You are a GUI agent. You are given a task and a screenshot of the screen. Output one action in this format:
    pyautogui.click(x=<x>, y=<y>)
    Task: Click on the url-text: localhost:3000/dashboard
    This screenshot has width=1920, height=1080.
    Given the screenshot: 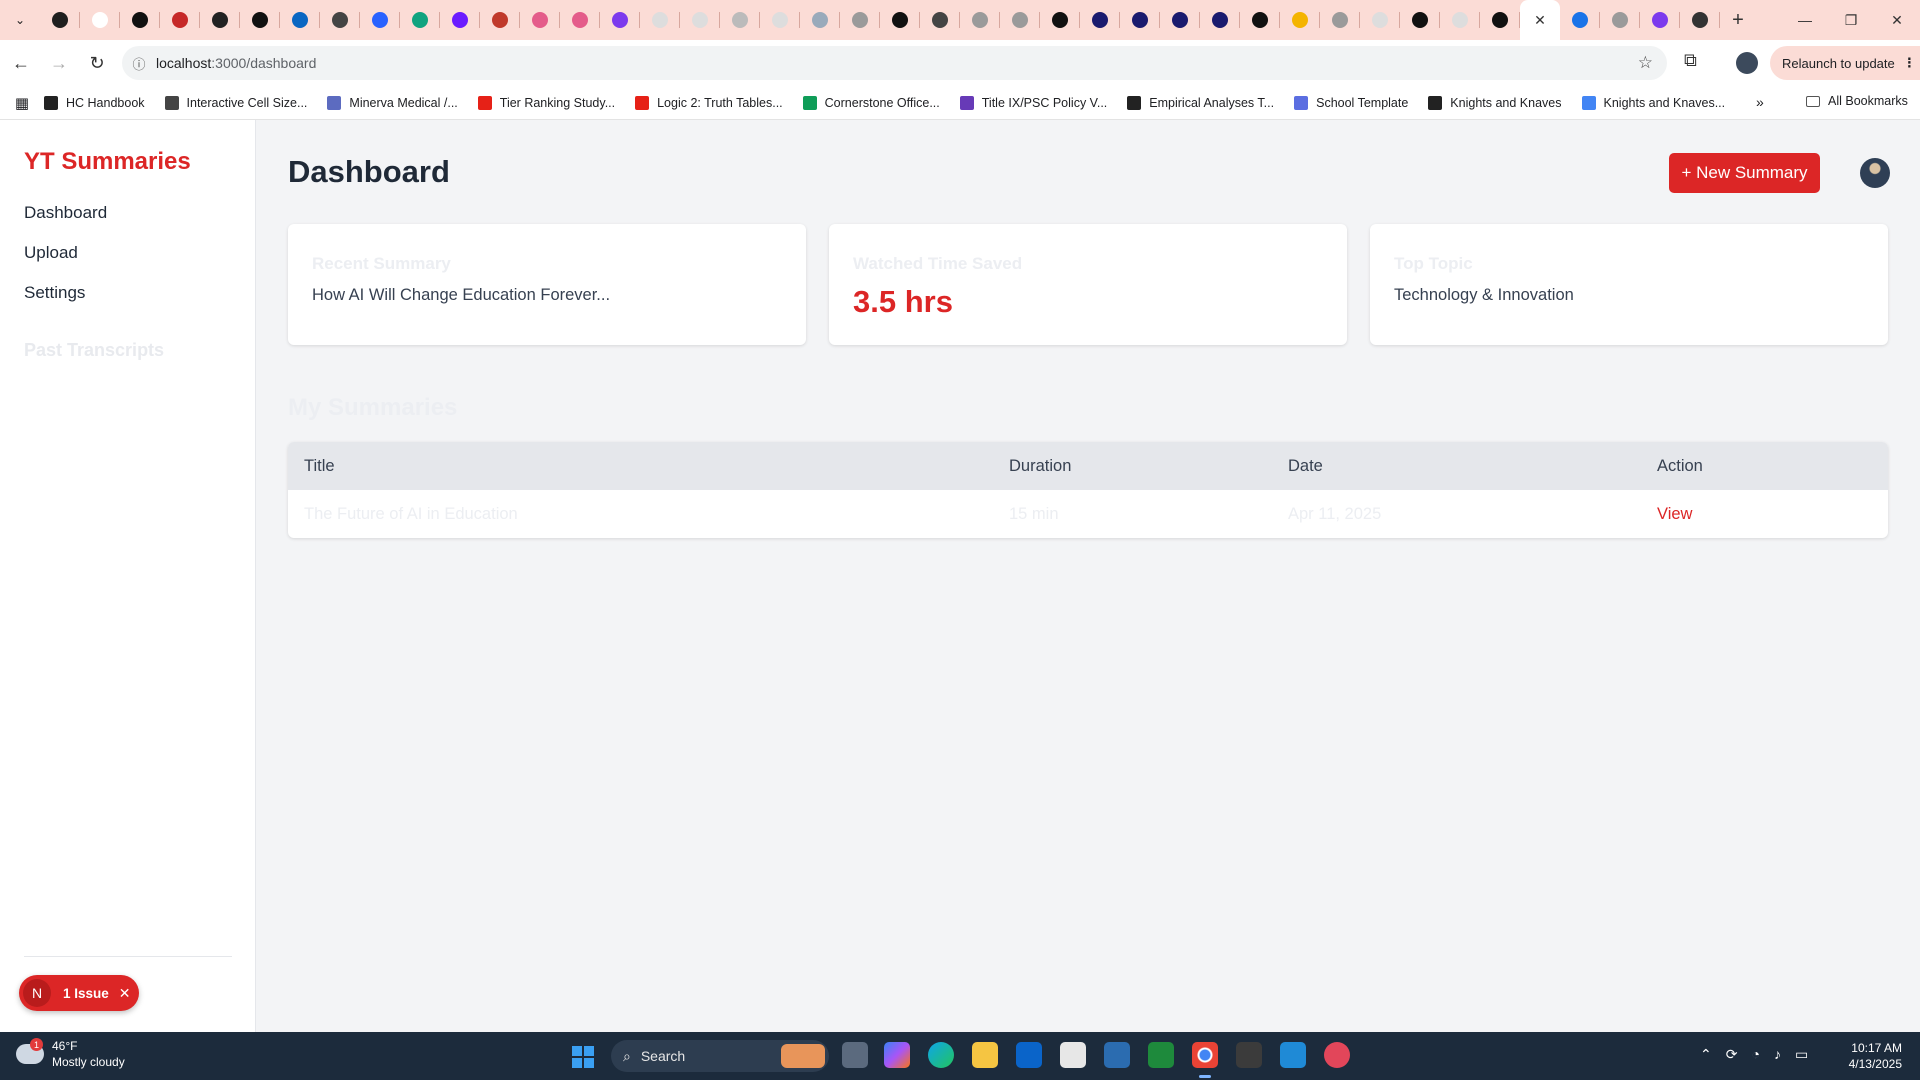 What is the action you would take?
    pyautogui.click(x=236, y=63)
    